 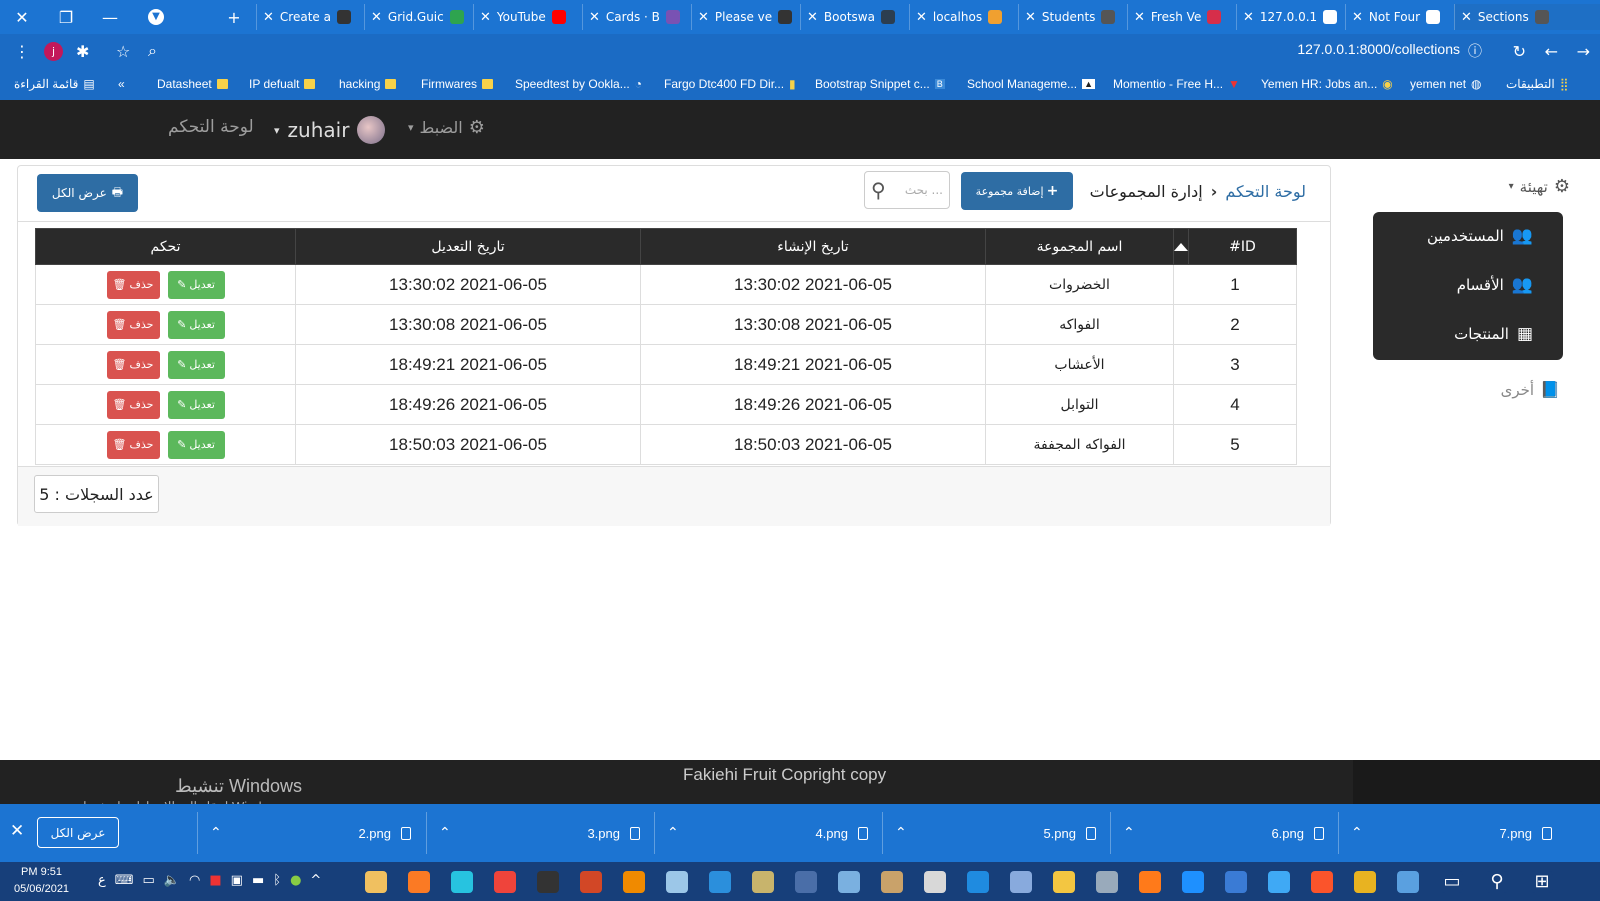 What do you see at coordinates (854, 17) in the screenshot?
I see `browser-tab: ✕ Bootswa` at bounding box center [854, 17].